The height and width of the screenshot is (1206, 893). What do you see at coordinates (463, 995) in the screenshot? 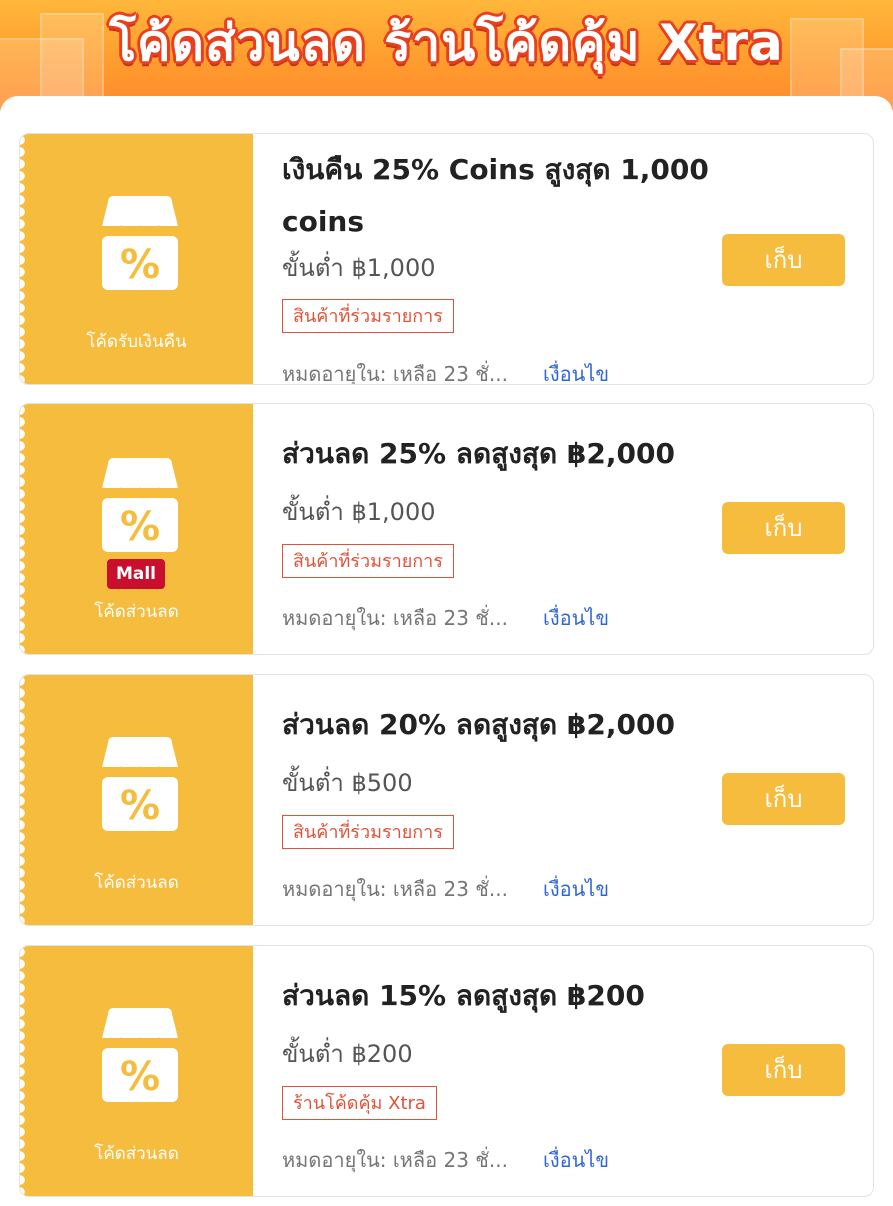
I see `coupon-title: ส่วนลด 15% ลดสูงสุด ฿200` at bounding box center [463, 995].